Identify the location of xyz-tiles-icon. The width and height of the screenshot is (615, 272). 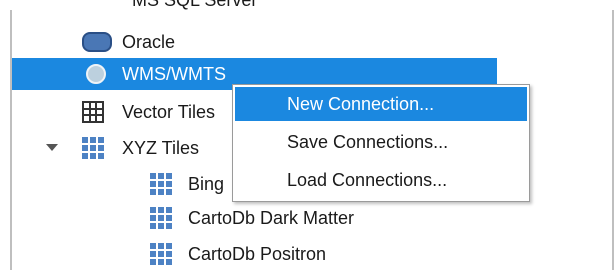
(93, 148).